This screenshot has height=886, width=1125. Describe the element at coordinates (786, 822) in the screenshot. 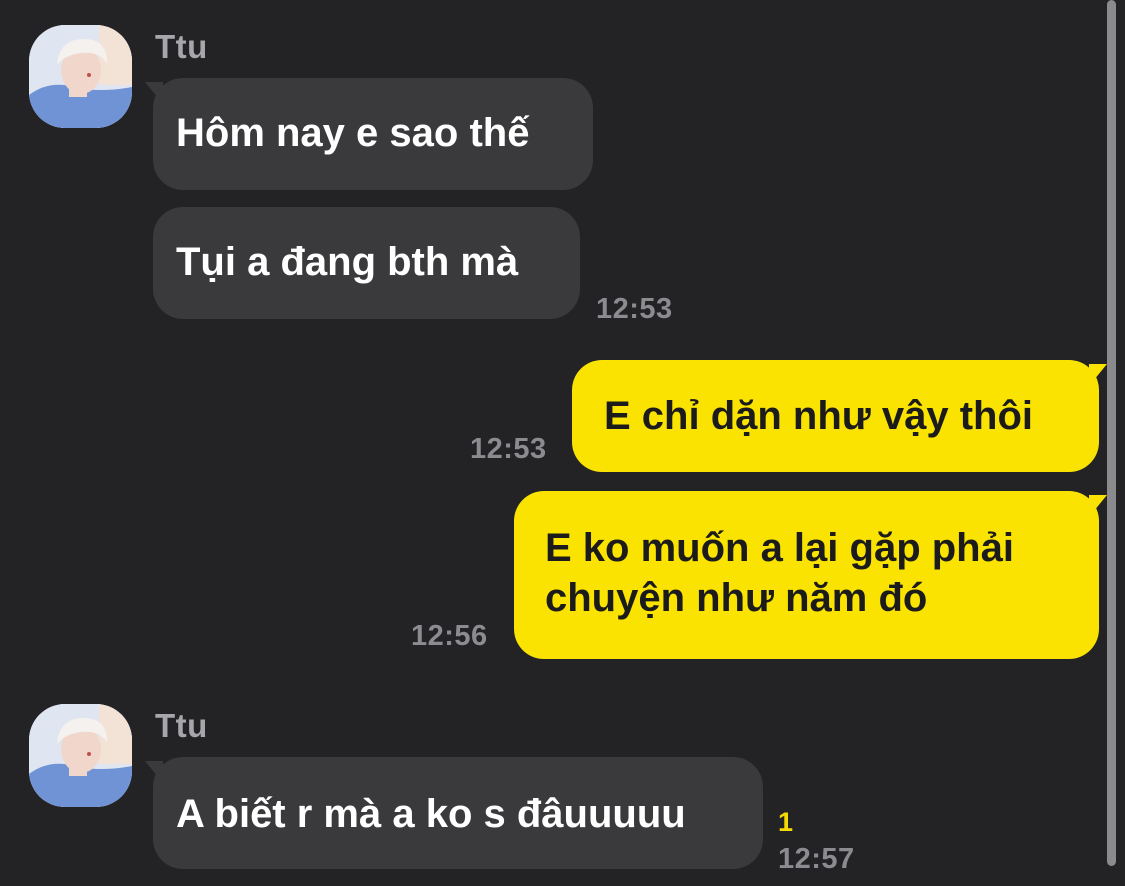

I see `unread-count: 1` at that location.